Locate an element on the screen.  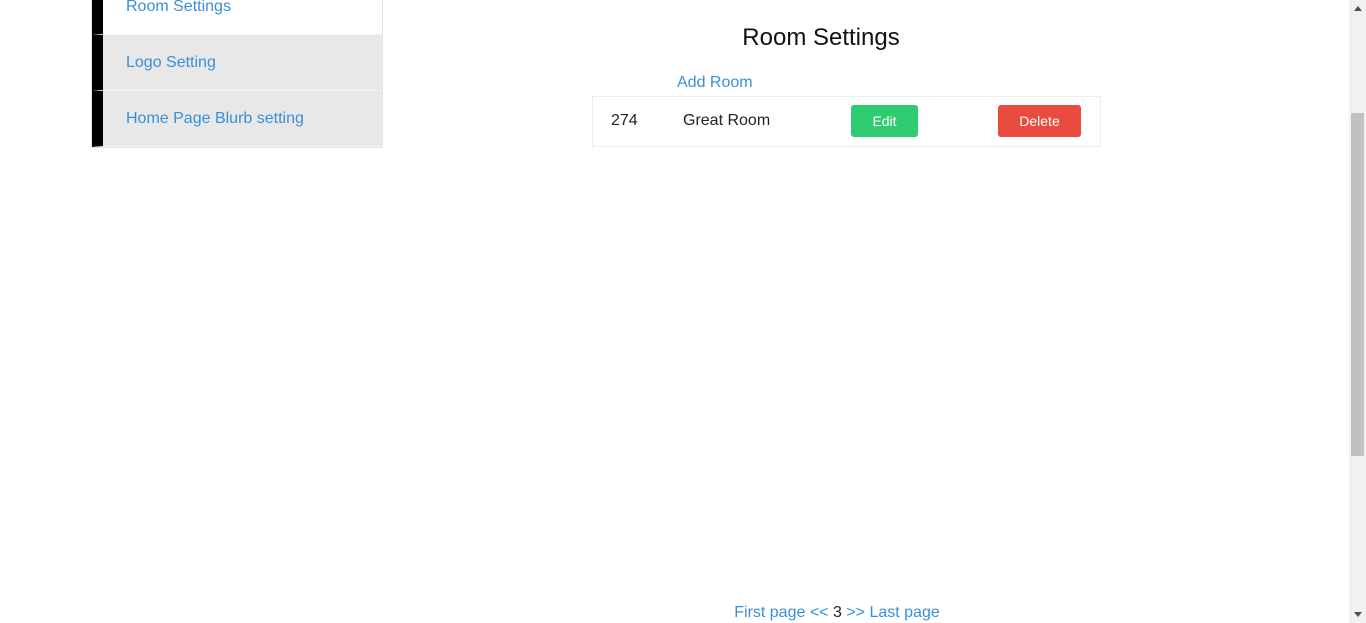
sidebar-item-home-page-blurb: Home Page Blurb setting is located at coordinates (237, 119).